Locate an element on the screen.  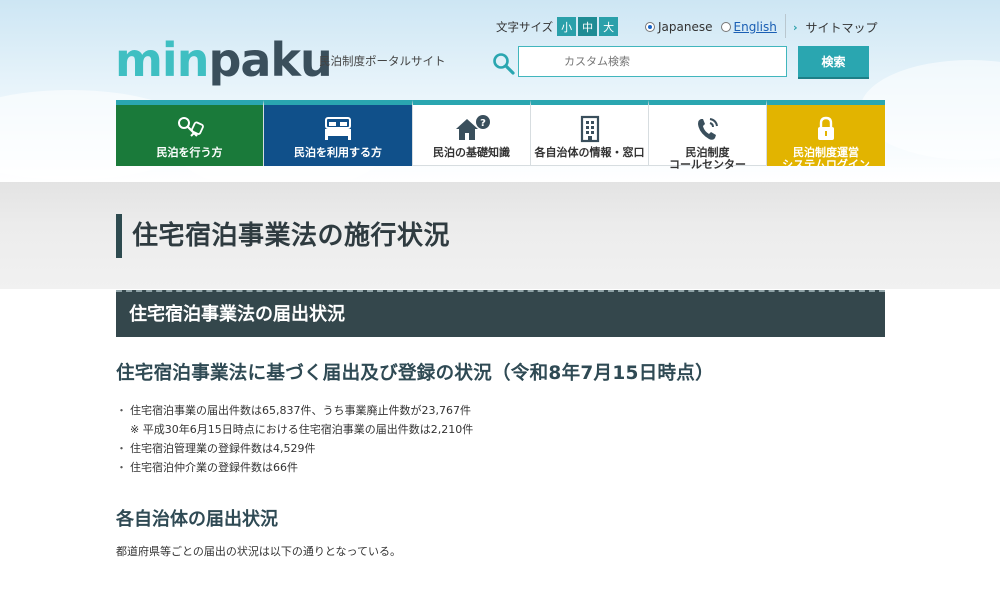
nav-label-system-login: 民泊制度運営 システムログイン is located at coordinates (826, 159).